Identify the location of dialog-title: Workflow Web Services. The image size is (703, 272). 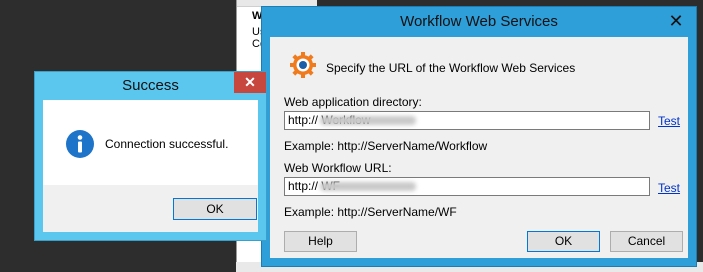
(479, 21).